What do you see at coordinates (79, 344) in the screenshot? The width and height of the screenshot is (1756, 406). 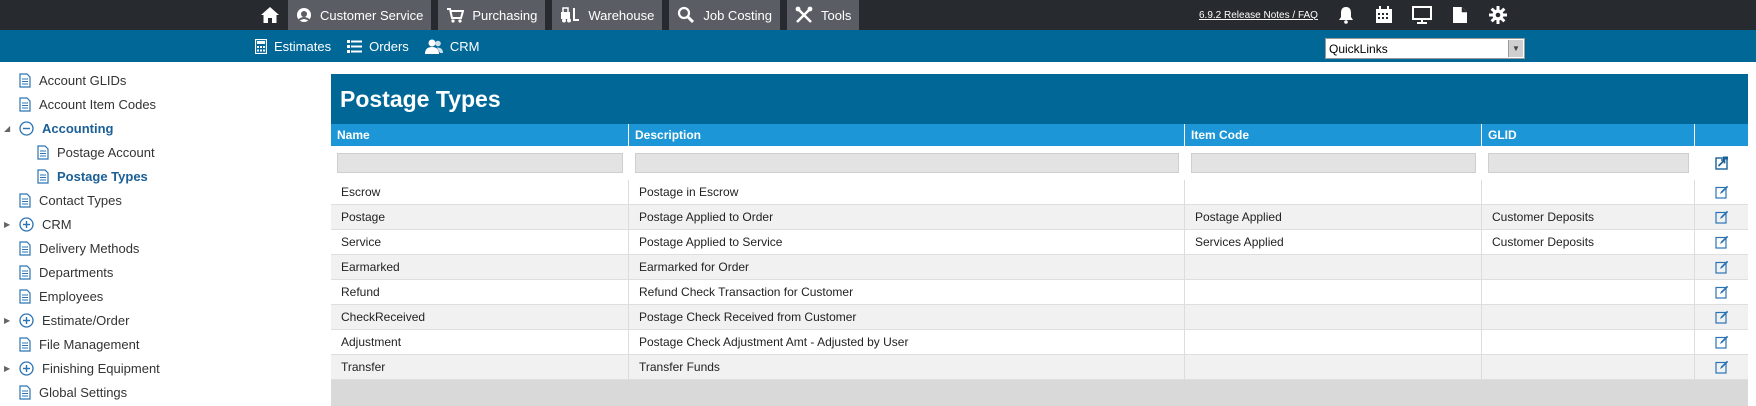 I see `sidebar-item-file-management: File Management` at bounding box center [79, 344].